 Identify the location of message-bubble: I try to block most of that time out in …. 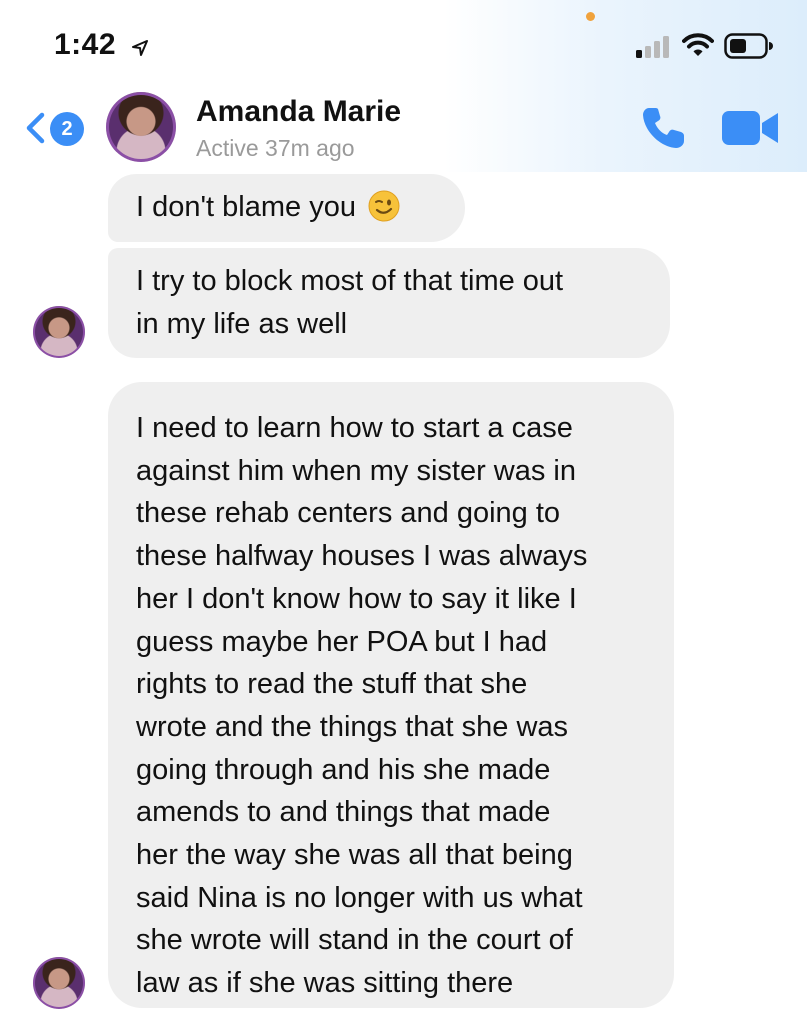
(389, 303).